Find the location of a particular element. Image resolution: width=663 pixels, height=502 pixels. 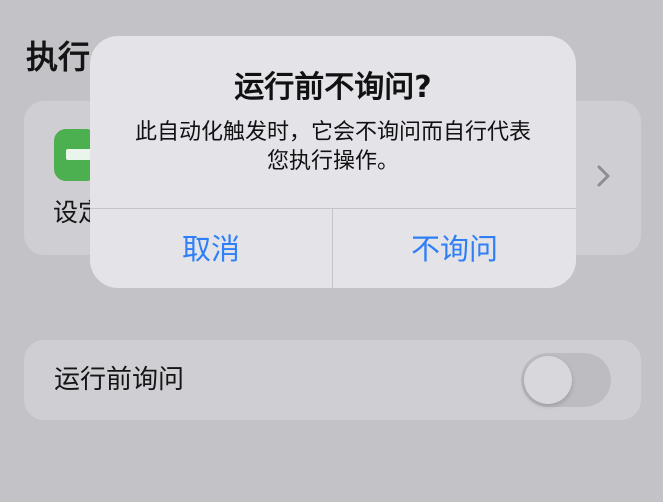

alert-message: 此自动化触发时，它会不询问而自行代表您执行操作。 is located at coordinates (332, 147).